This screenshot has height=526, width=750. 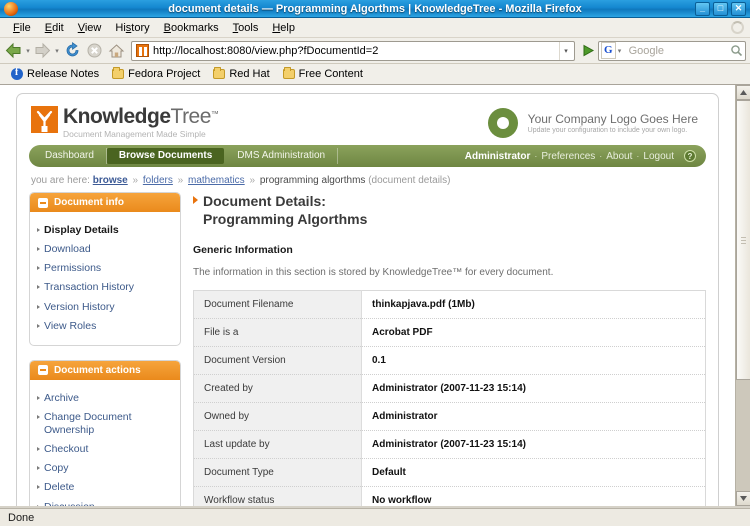 I want to click on scroll-down-button, so click(x=743, y=498).